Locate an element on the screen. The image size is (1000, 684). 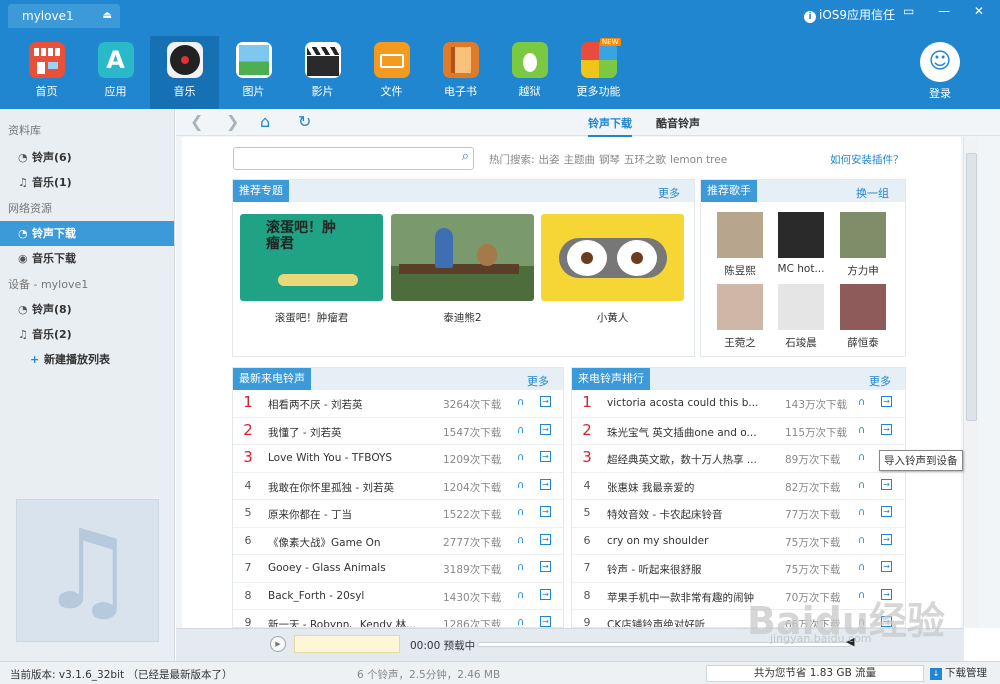
featured-card: 滚蛋吧！肿瘤君 is located at coordinates (311, 257).